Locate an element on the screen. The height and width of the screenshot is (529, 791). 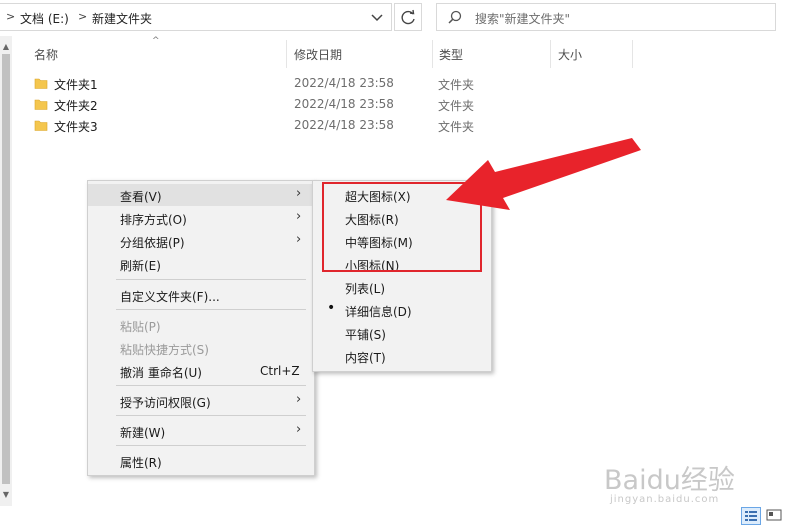
watermark-url: jingyan.baidu.com is located at coordinates (665, 499).